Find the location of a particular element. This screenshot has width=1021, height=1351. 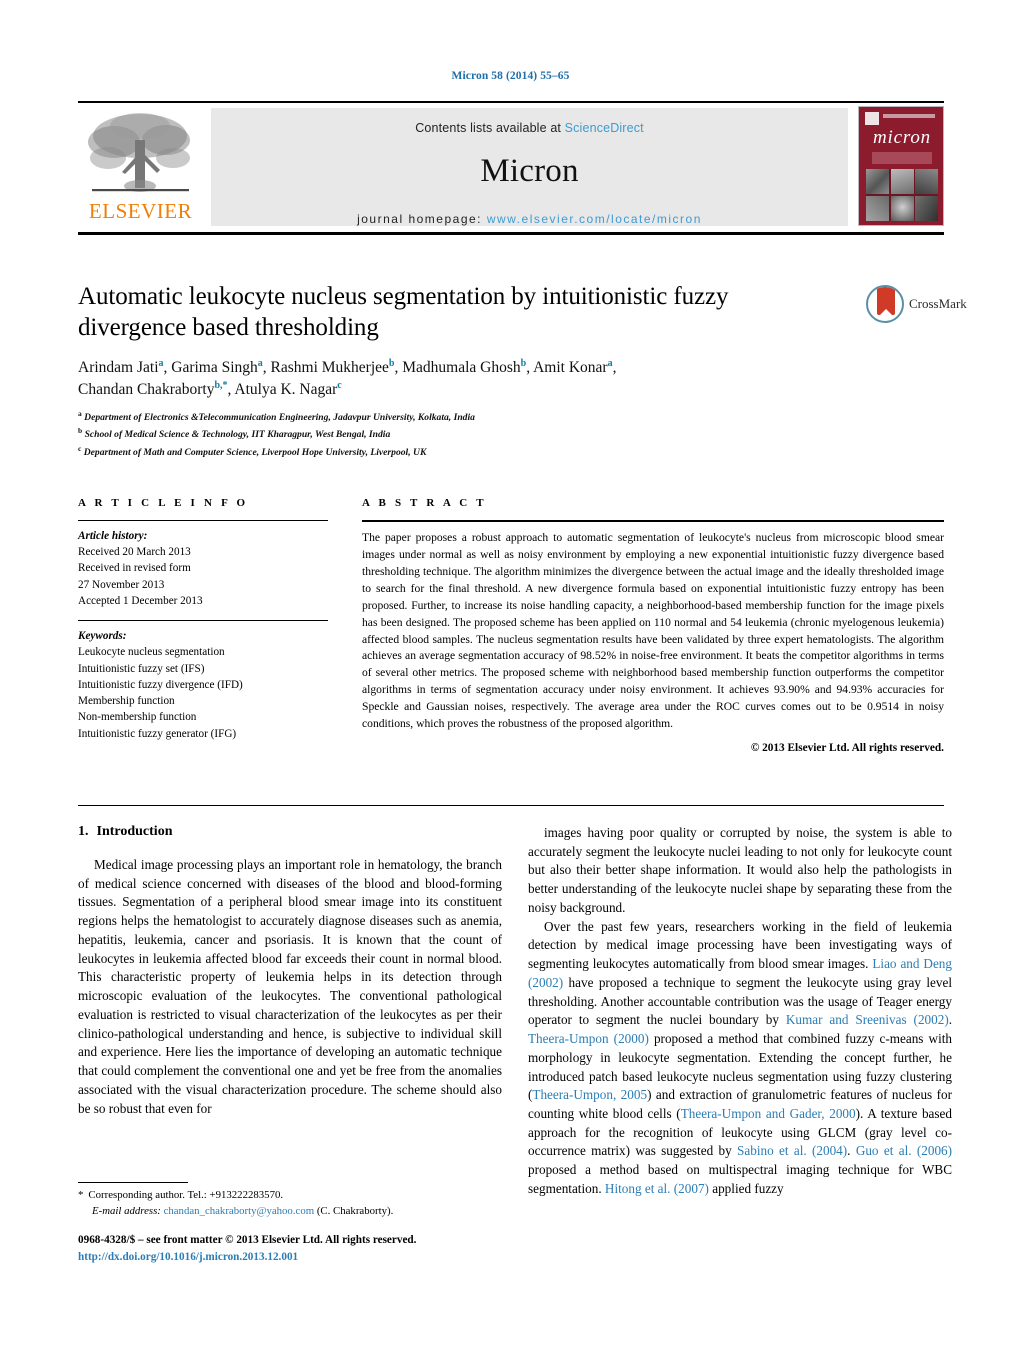

abstract-rule is located at coordinates (653, 521).